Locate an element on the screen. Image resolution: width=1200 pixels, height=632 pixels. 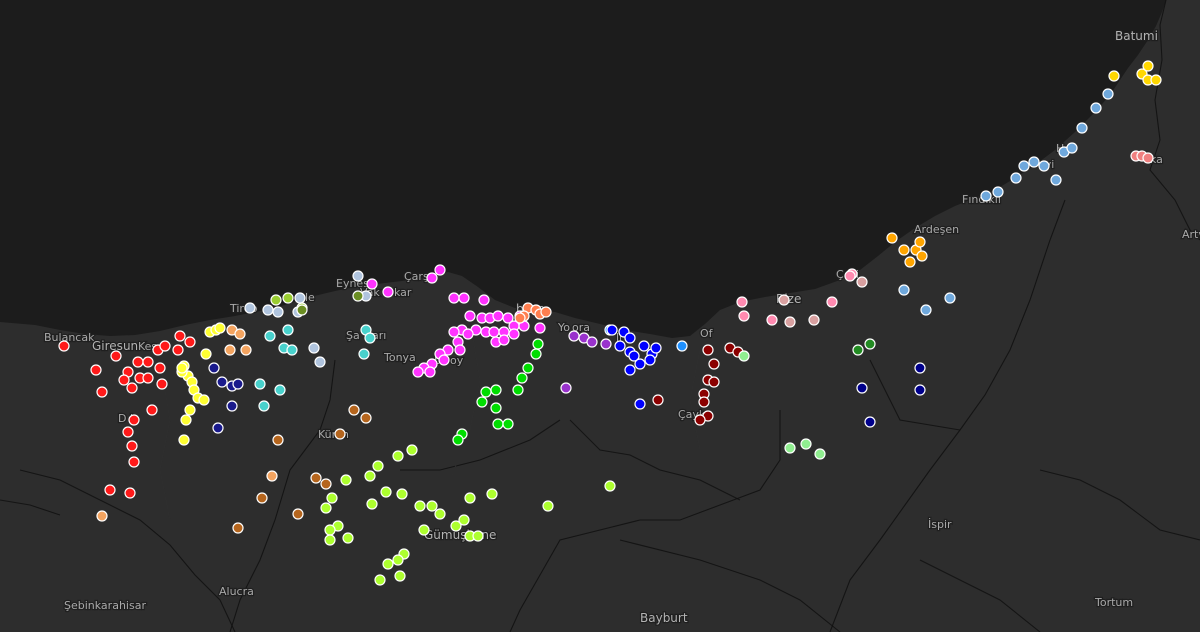
map-marker-purple is located at coordinates (574, 336).